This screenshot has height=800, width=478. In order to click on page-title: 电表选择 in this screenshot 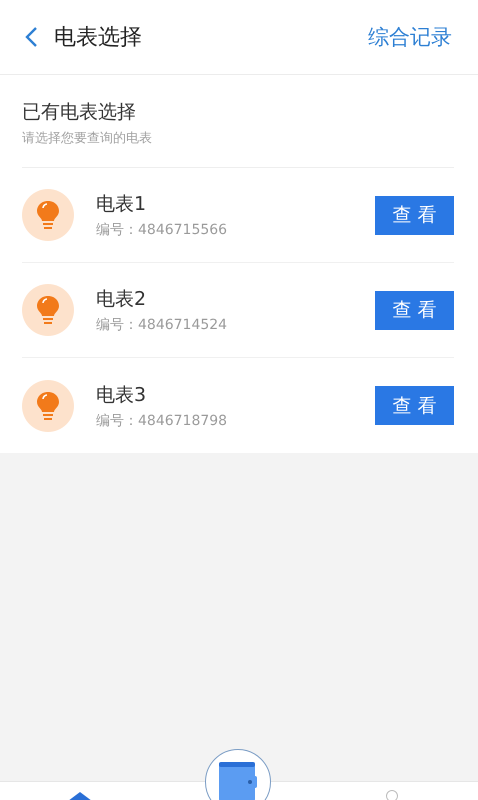, I will do `click(98, 38)`.